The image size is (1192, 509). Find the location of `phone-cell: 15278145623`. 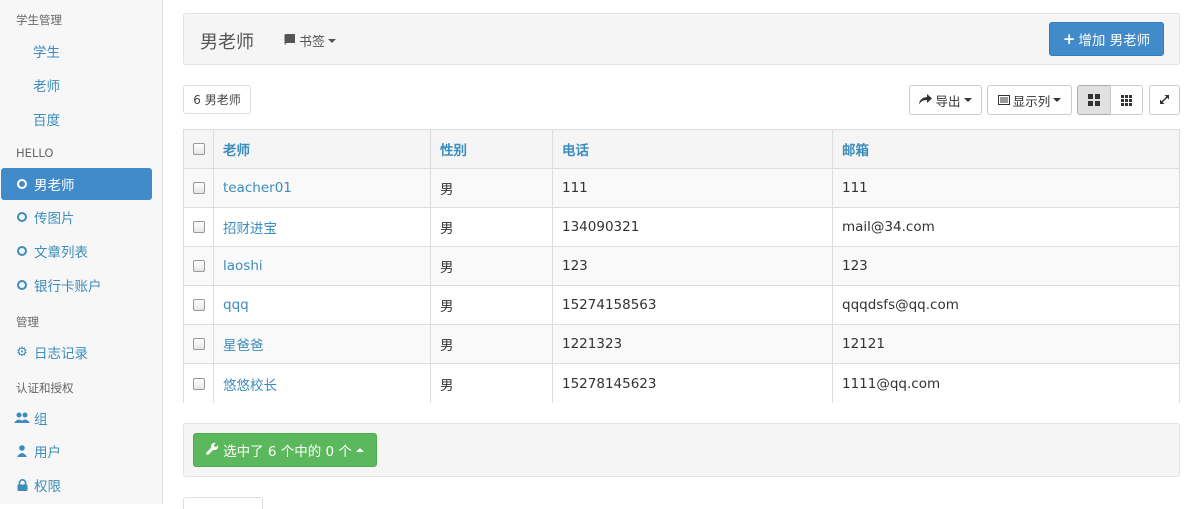

phone-cell: 15278145623 is located at coordinates (693, 383).